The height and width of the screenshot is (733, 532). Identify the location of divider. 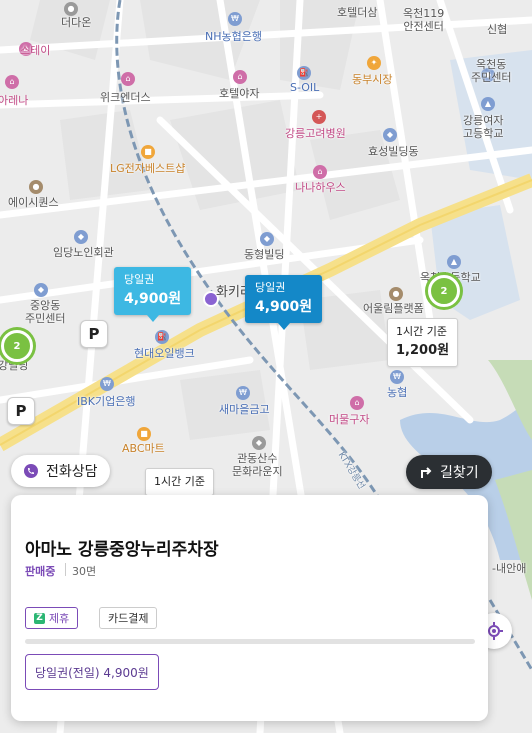
(65, 569).